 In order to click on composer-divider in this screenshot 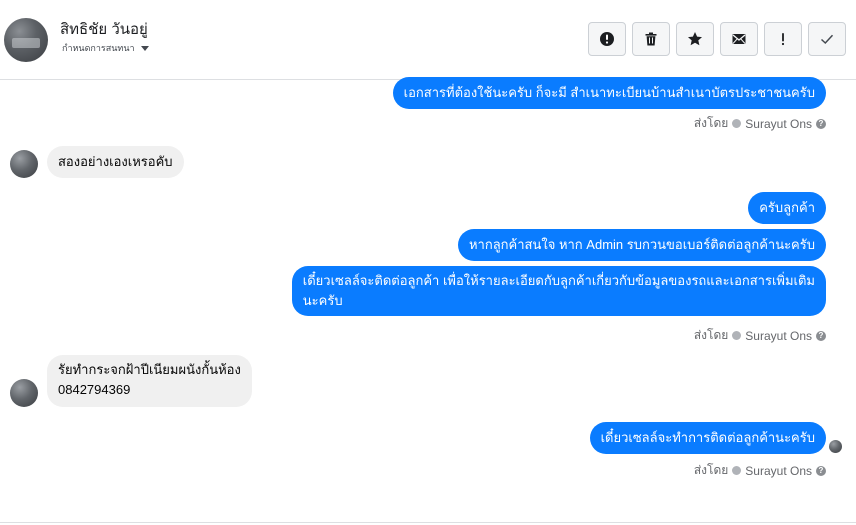, I will do `click(428, 522)`.